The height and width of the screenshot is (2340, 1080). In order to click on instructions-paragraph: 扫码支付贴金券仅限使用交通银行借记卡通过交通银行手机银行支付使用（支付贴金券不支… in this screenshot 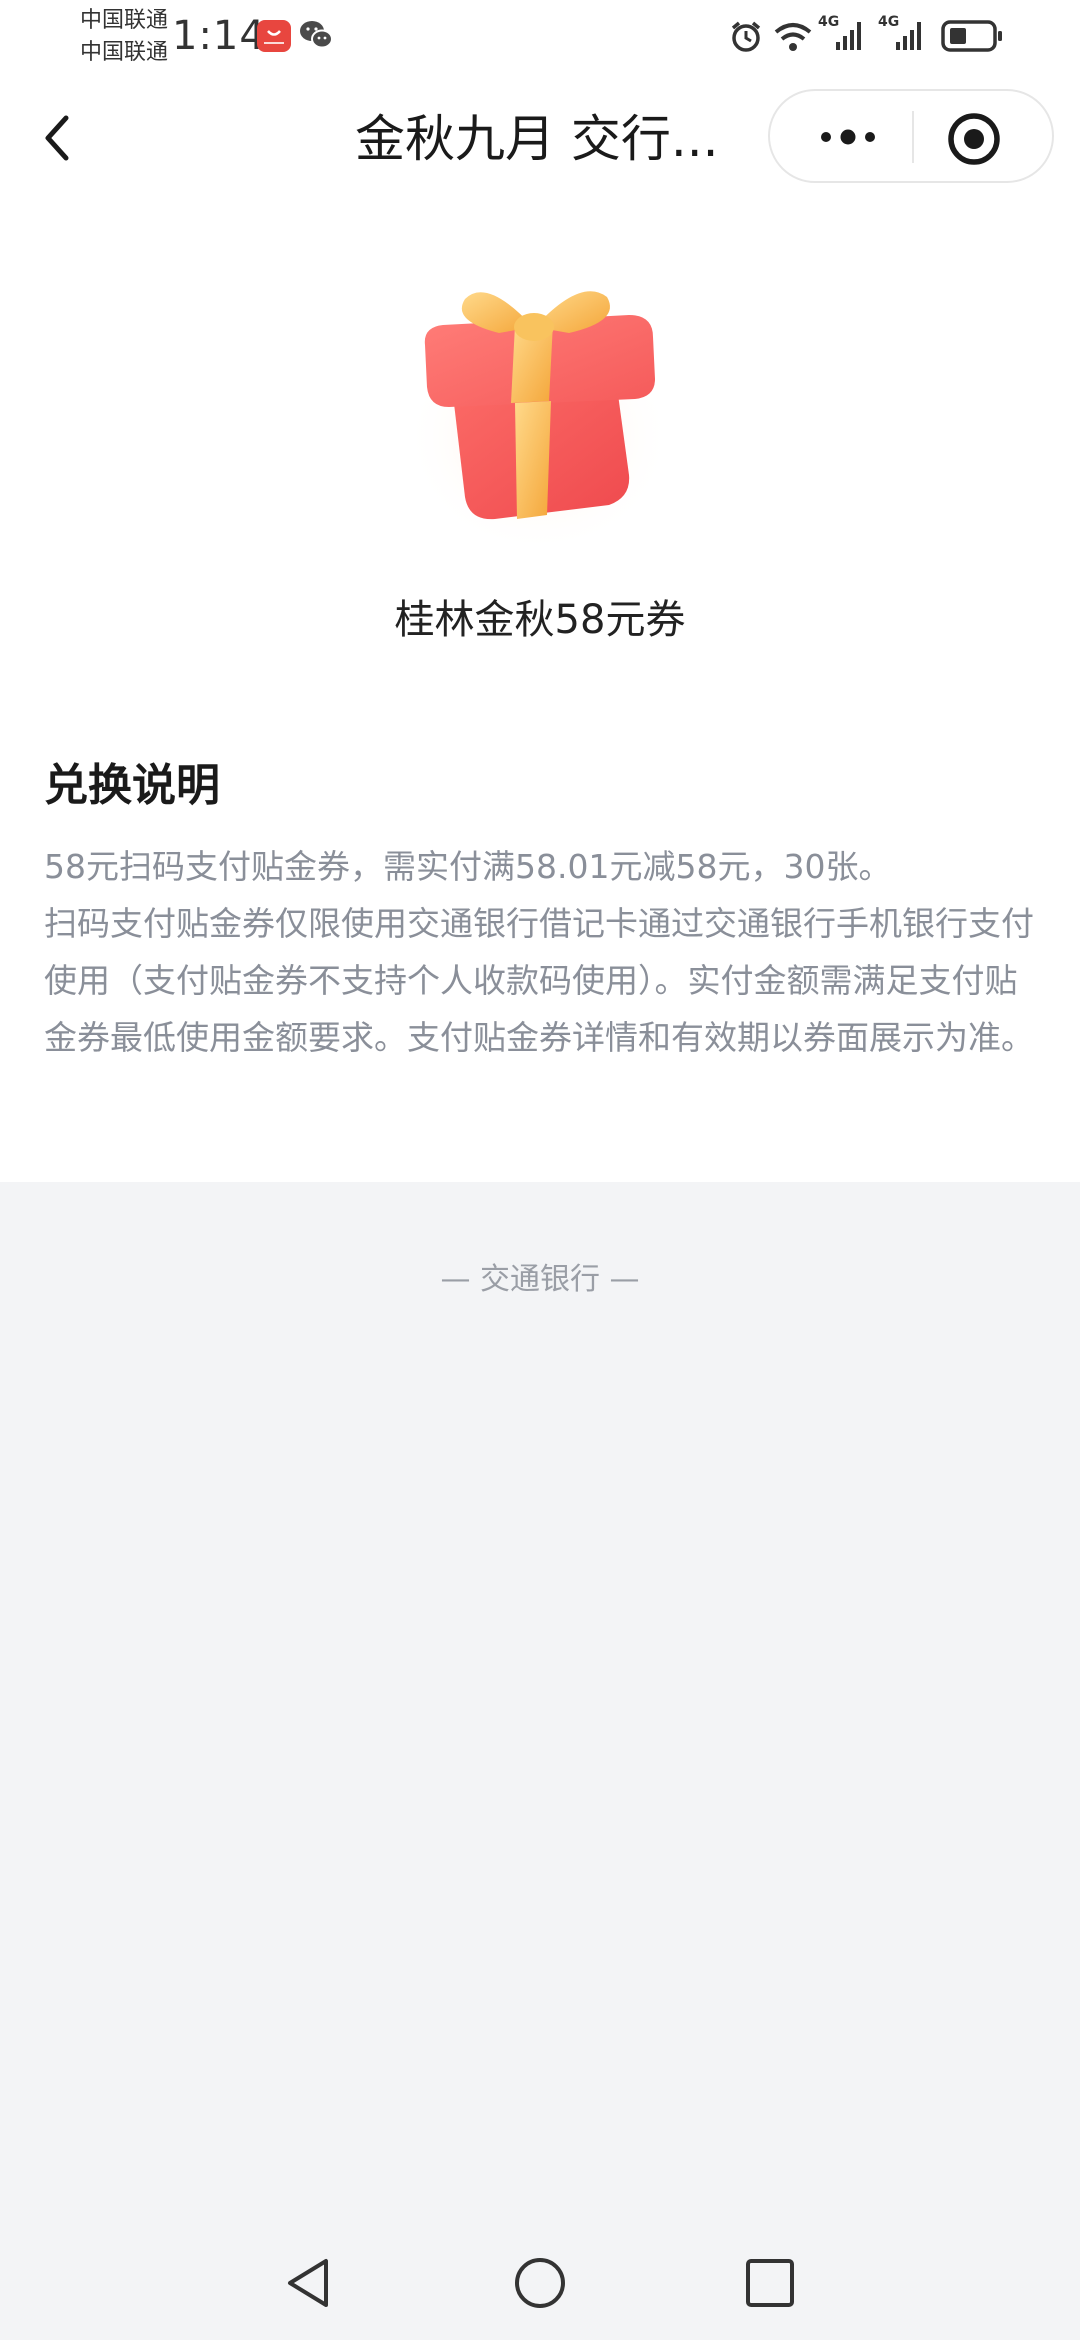, I will do `click(539, 980)`.